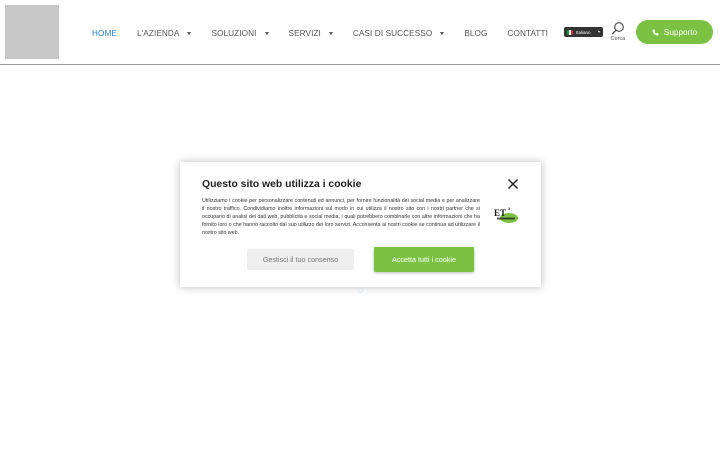 The width and height of the screenshot is (720, 450). I want to click on nav-item-soluzioni: Soluzioni, so click(240, 33).